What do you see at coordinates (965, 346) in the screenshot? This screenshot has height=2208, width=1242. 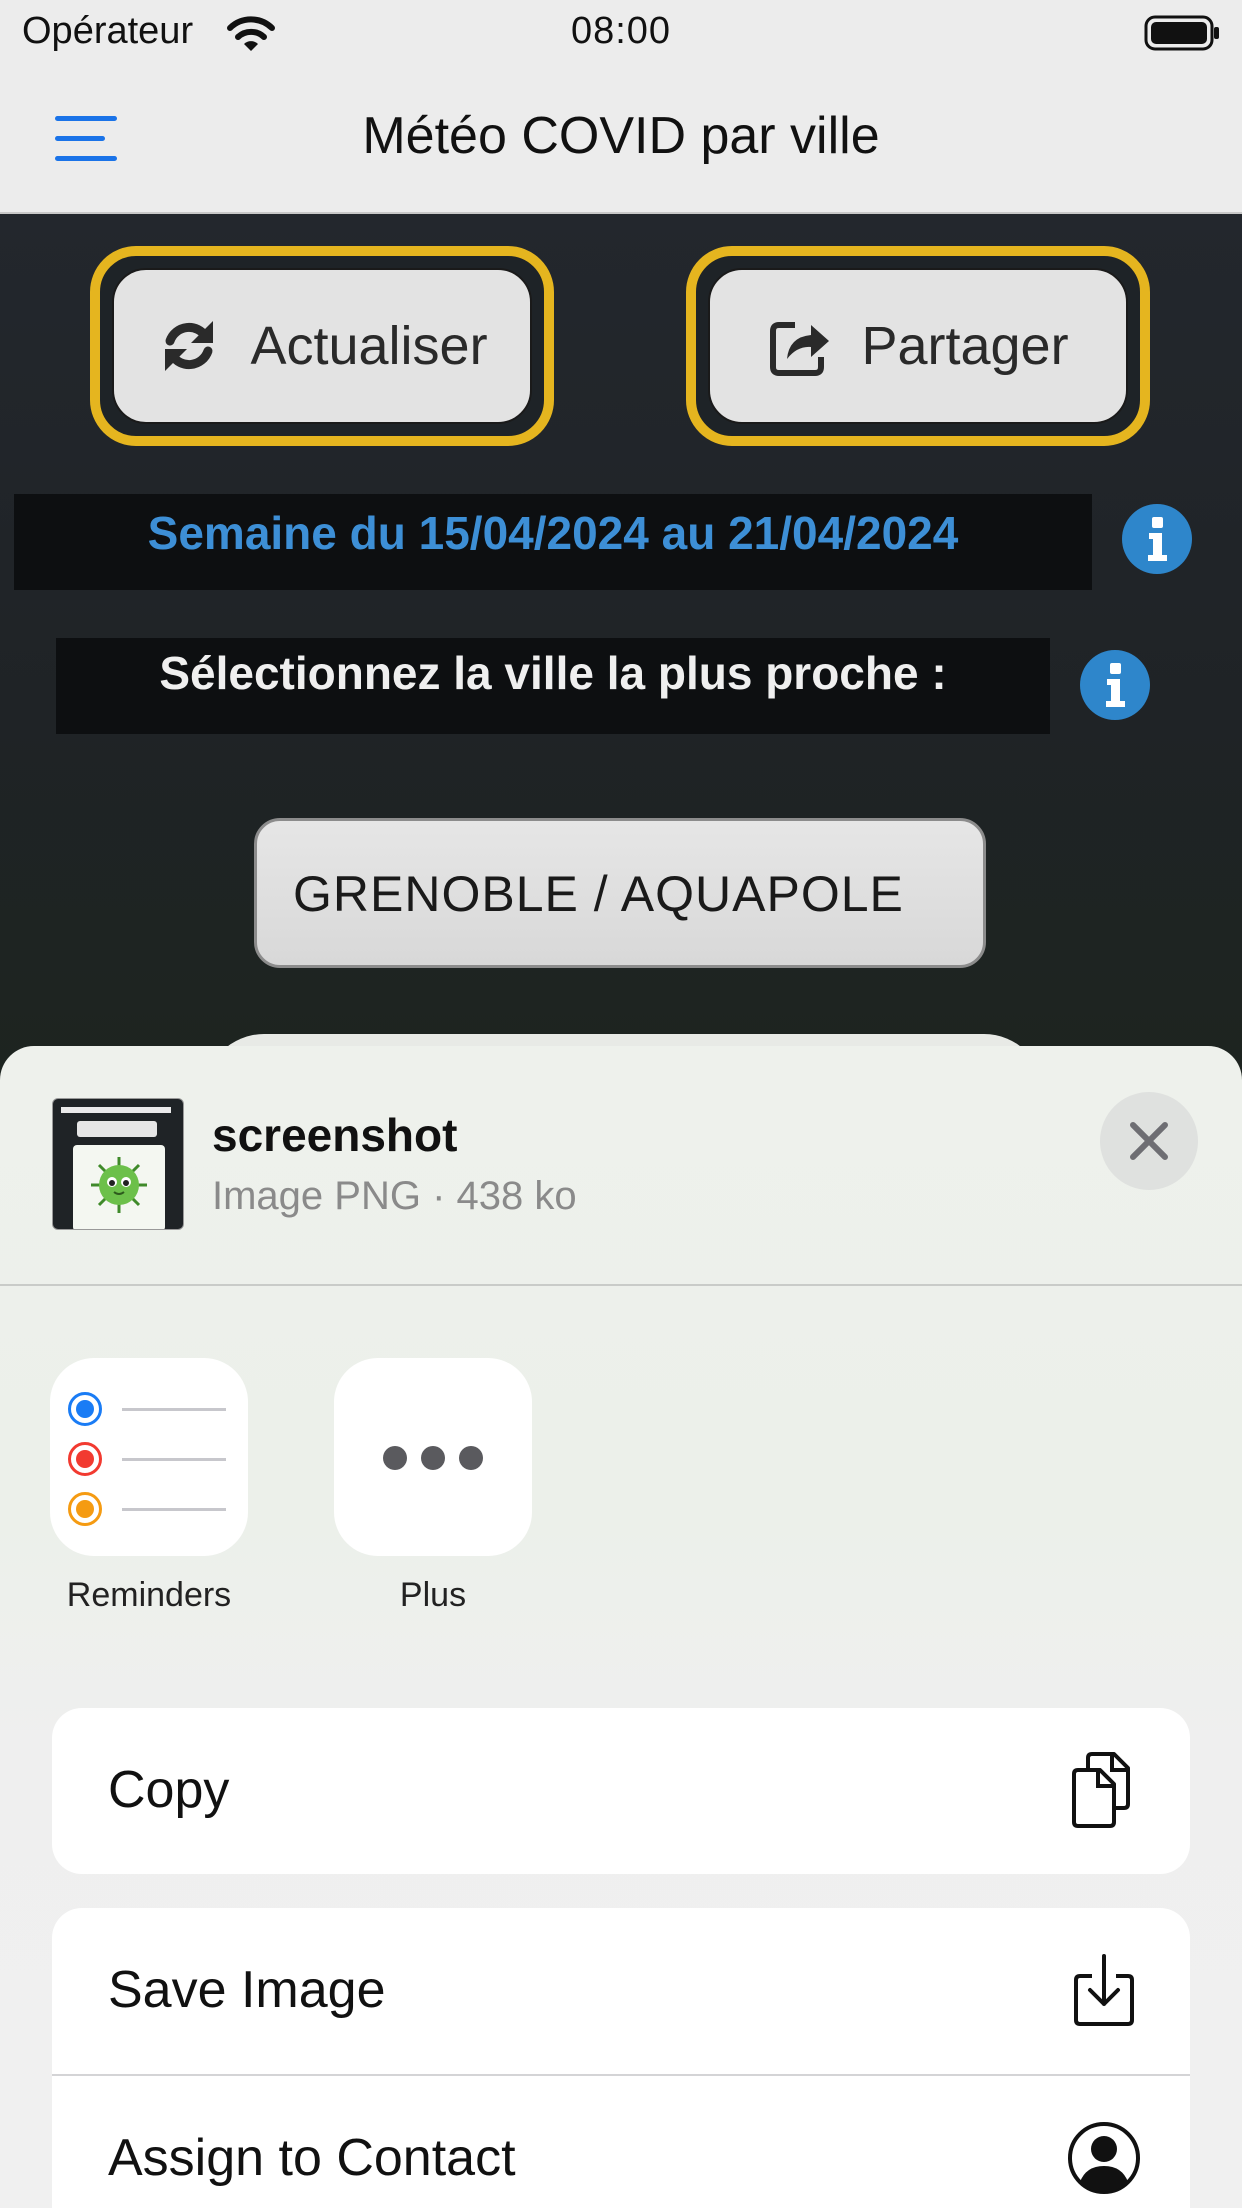 I see `share-label: Partager` at bounding box center [965, 346].